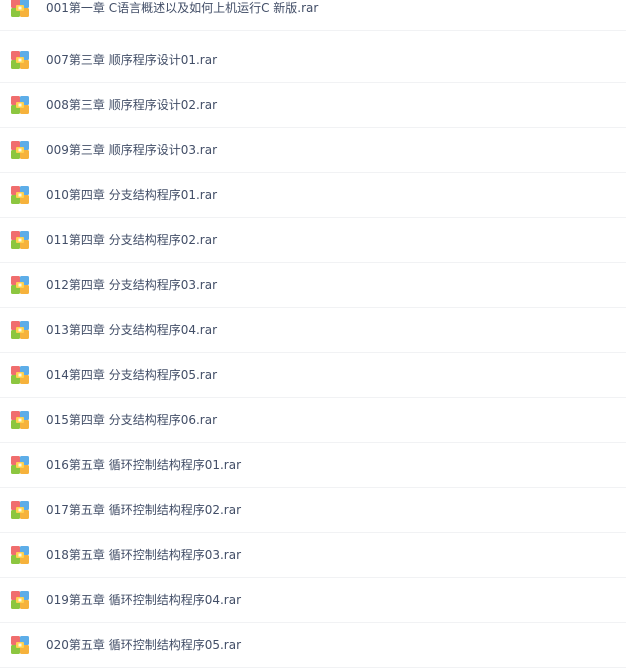  What do you see at coordinates (131, 420) in the screenshot?
I see `file-name: 015第四章 分支结构程序06.rar` at bounding box center [131, 420].